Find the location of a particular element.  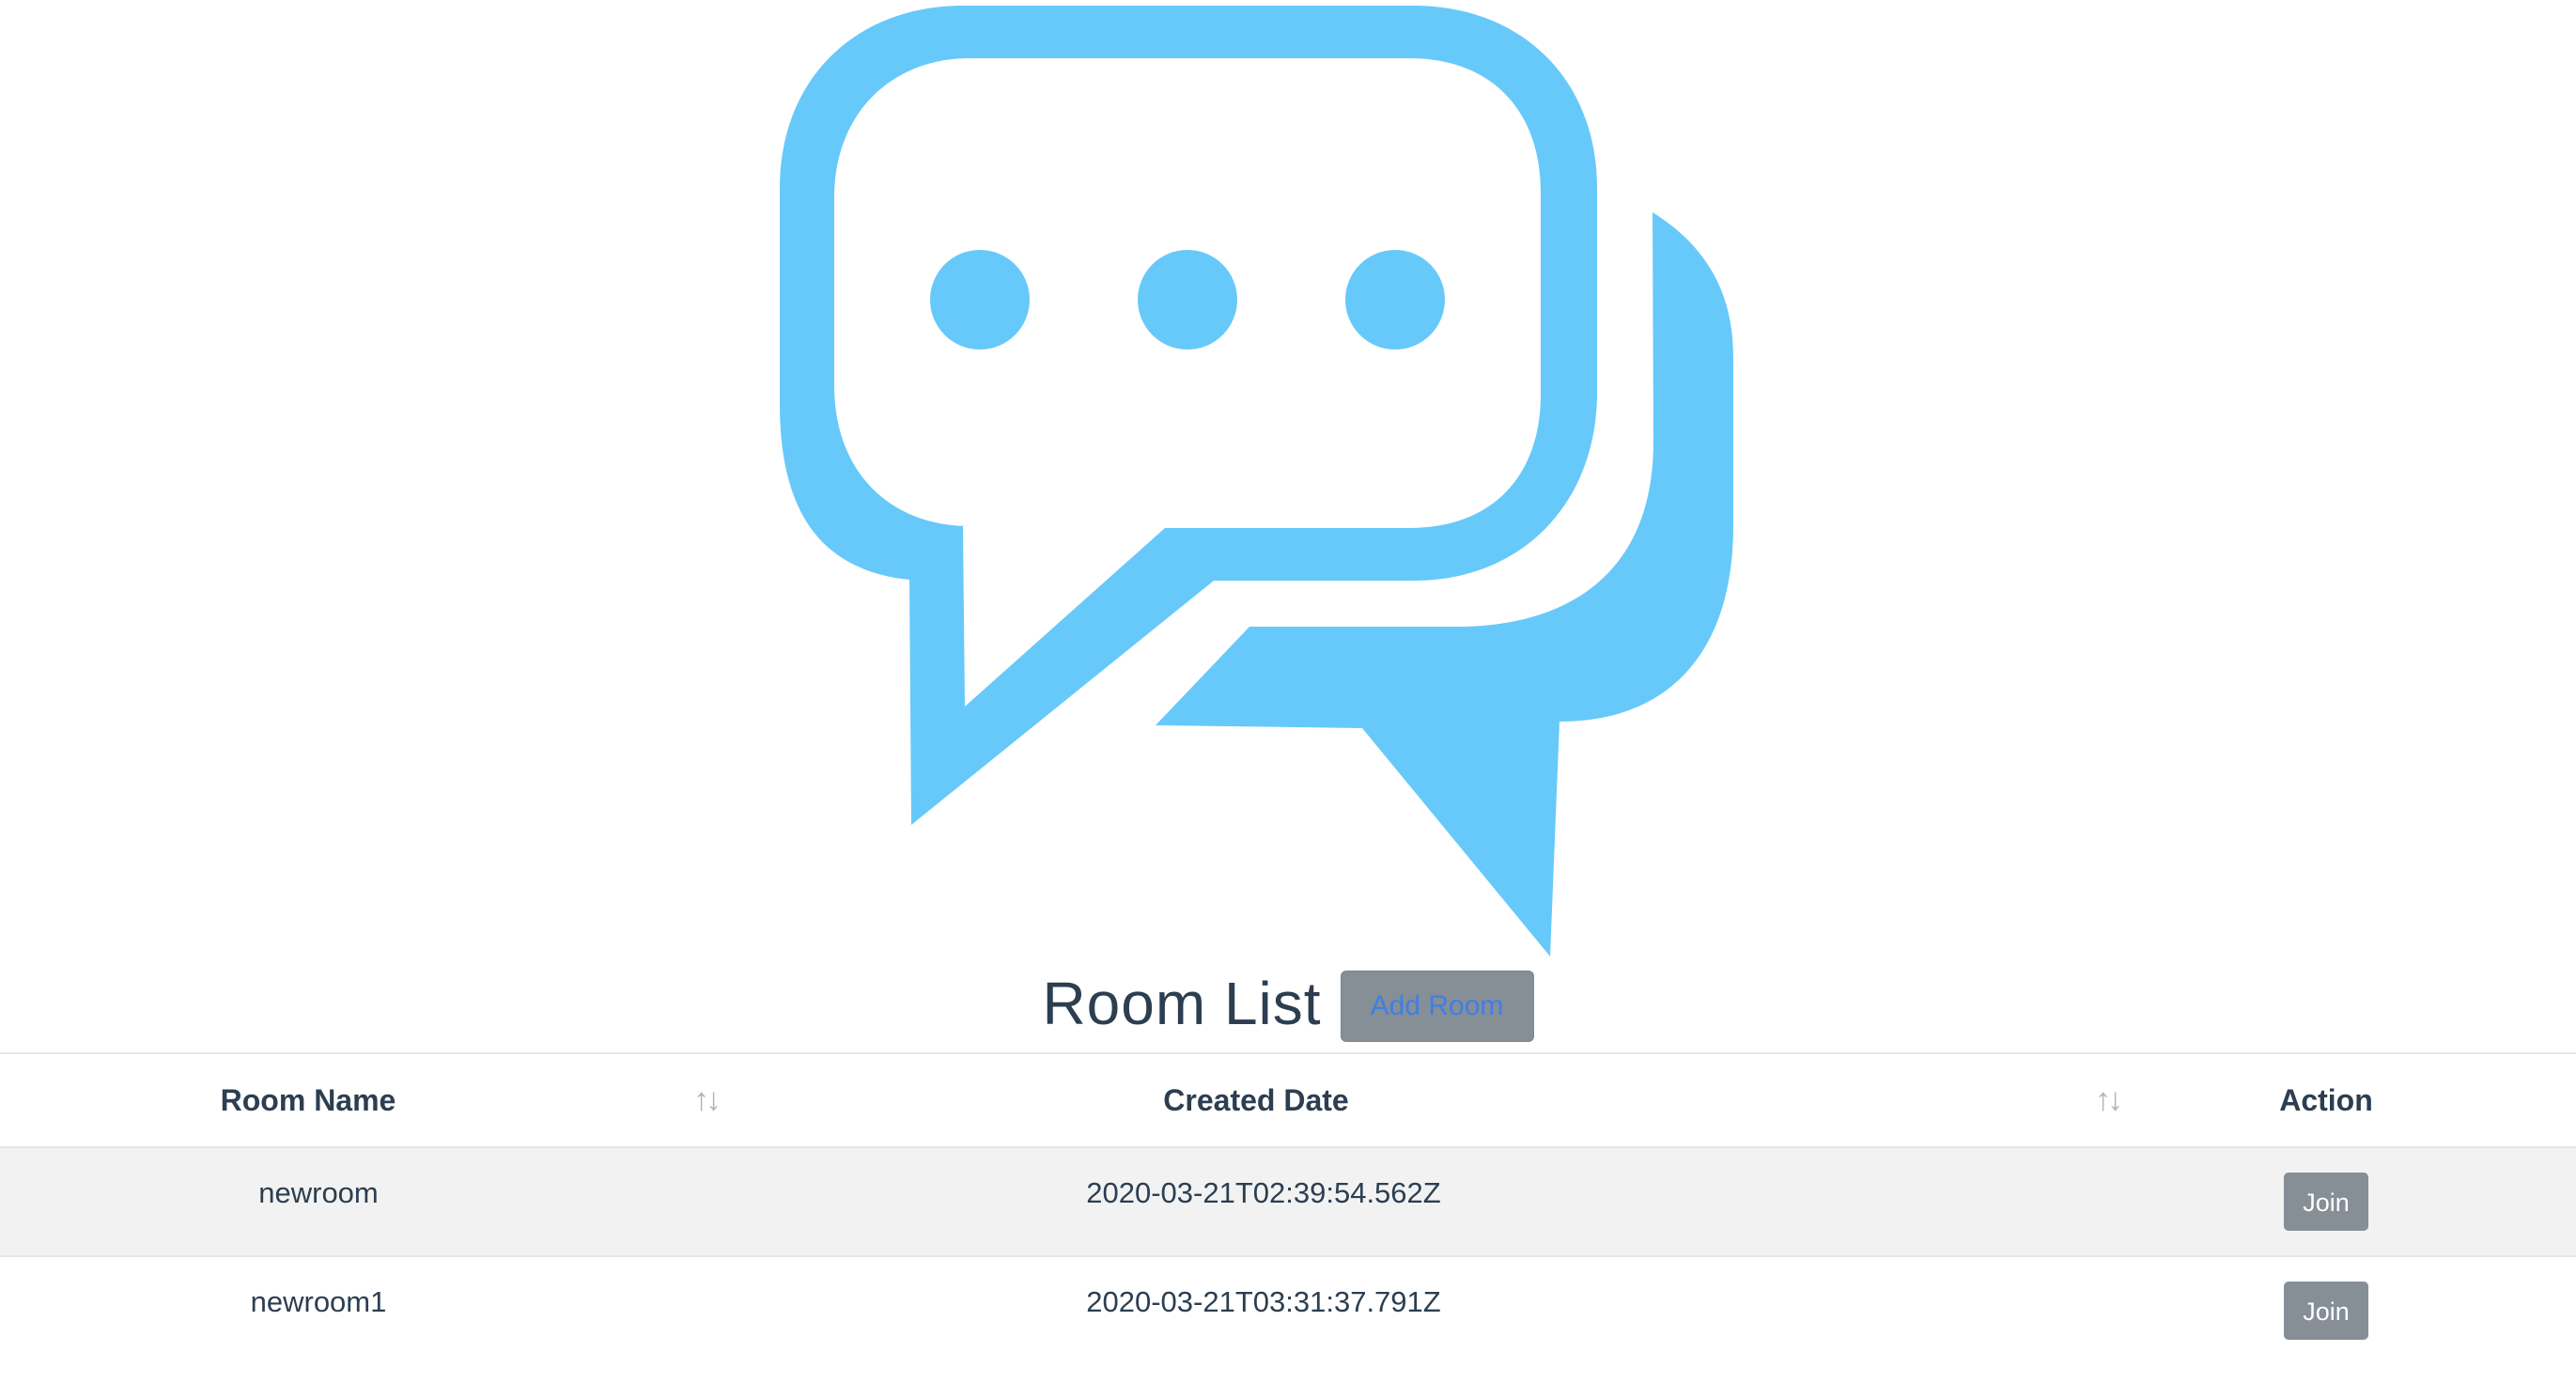

title-row: Room List Add Room is located at coordinates (1288, 1003).